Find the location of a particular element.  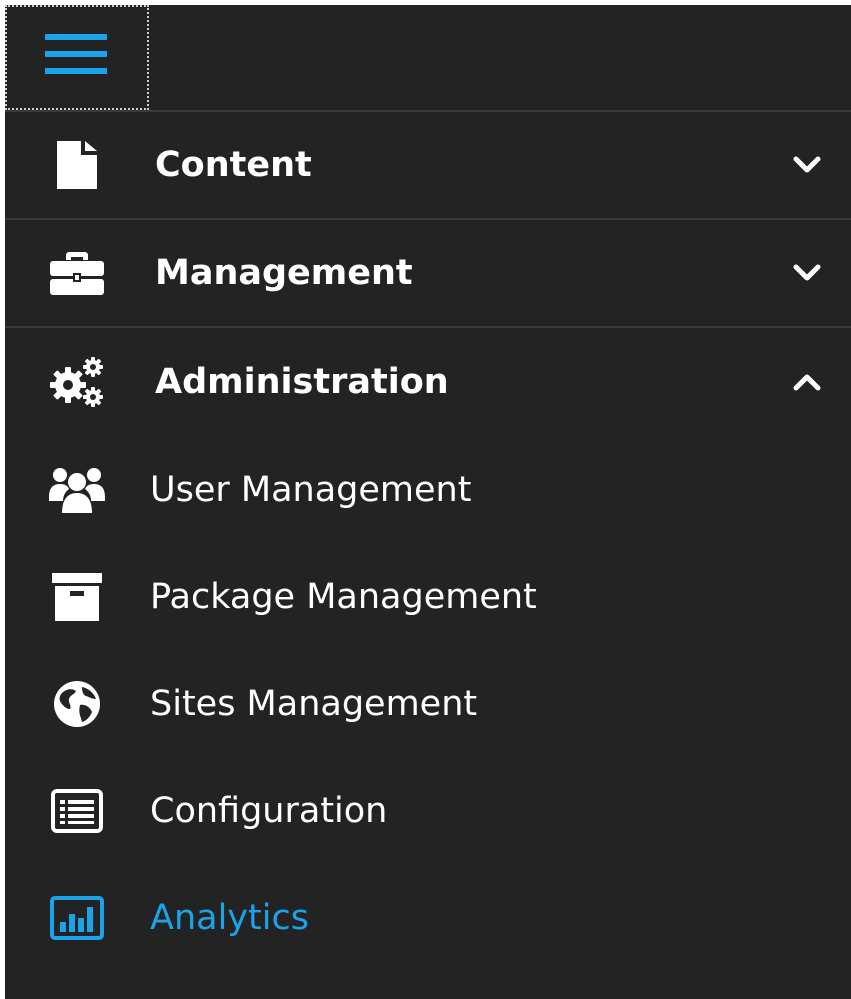

hamburger-icon is located at coordinates (76, 54).